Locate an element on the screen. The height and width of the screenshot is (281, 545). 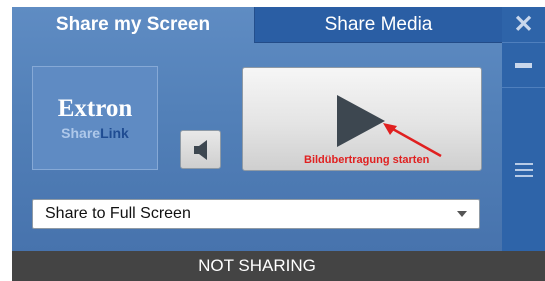
left-border is located at coordinates (6, 144).